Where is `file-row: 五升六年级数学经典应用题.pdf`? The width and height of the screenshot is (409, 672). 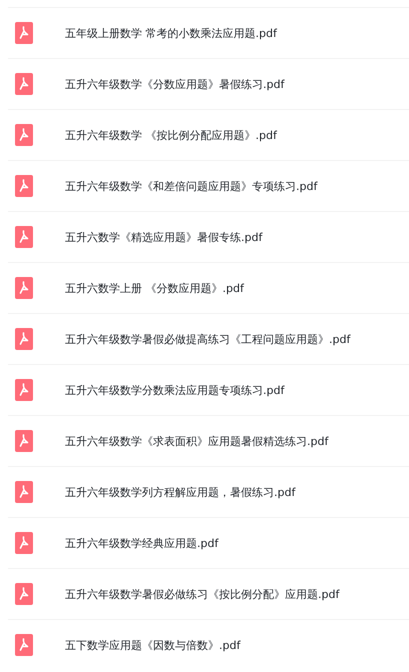
file-row: 五升六年级数学经典应用题.pdf is located at coordinates (208, 542).